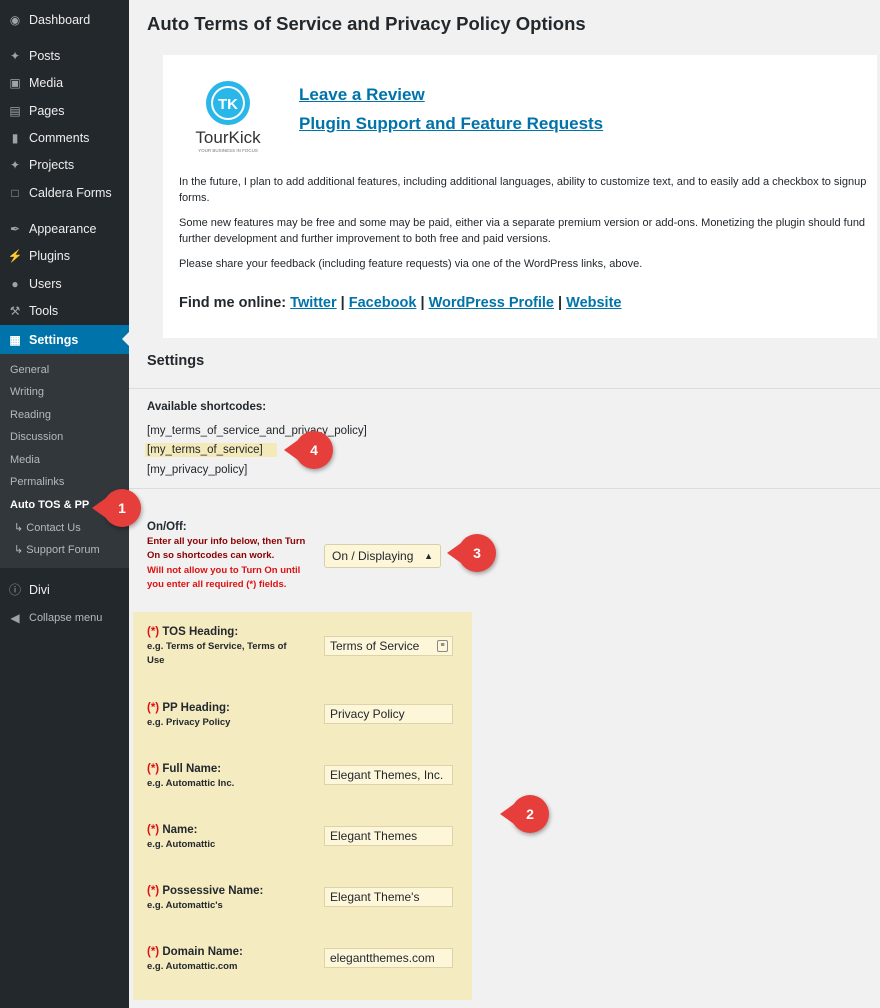  I want to click on svg-text: YOUR BUSINESS IN FOCUS, so click(228, 150).